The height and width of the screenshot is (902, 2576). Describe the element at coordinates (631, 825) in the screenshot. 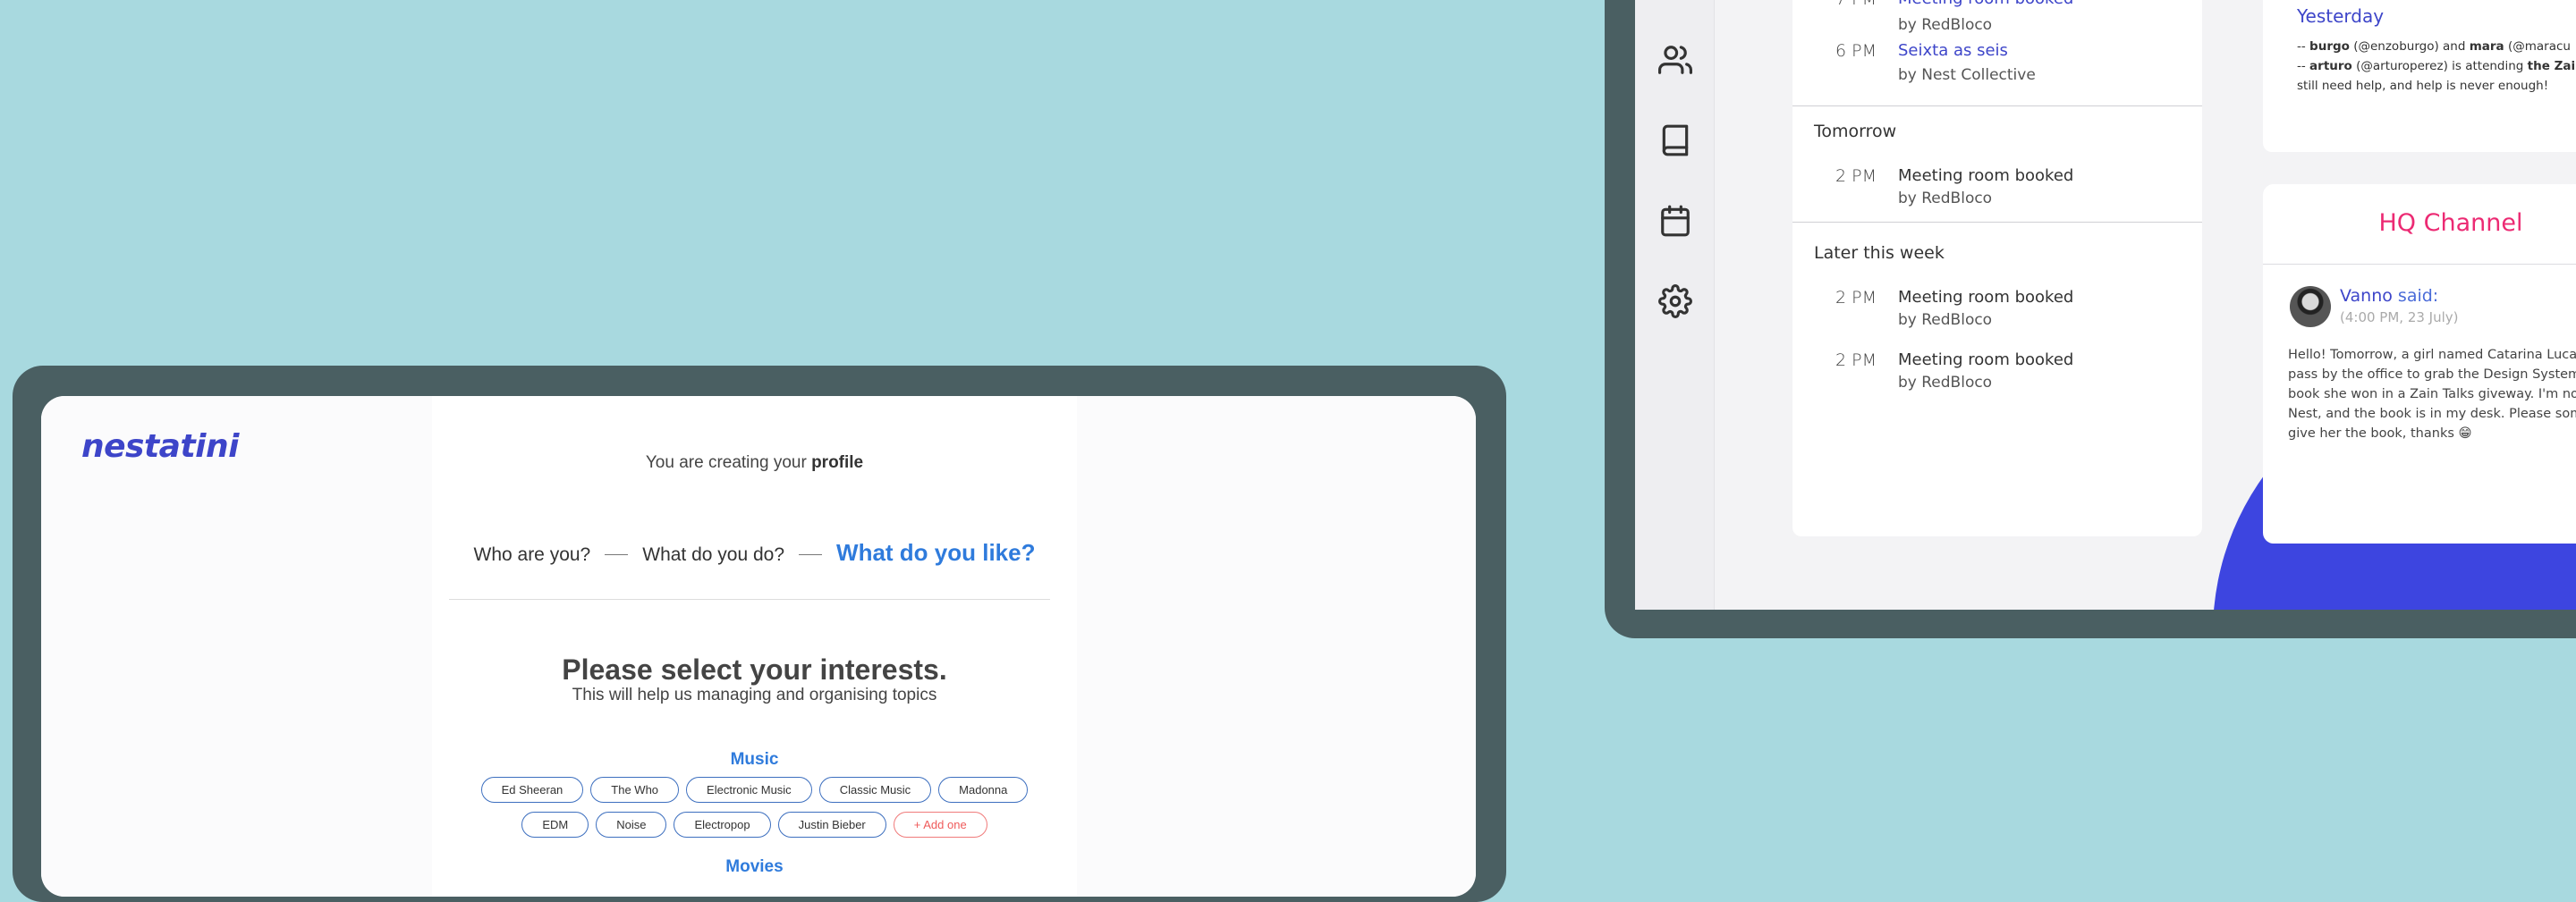

I see `interest-chip: Noise` at that location.